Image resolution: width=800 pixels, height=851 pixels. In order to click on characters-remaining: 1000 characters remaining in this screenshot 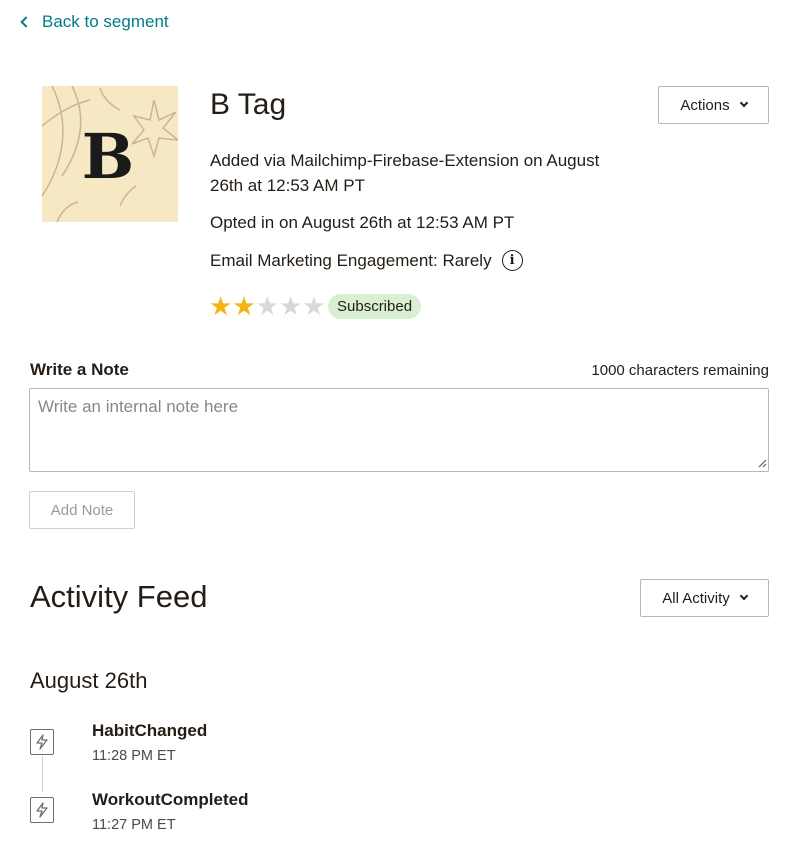, I will do `click(680, 370)`.